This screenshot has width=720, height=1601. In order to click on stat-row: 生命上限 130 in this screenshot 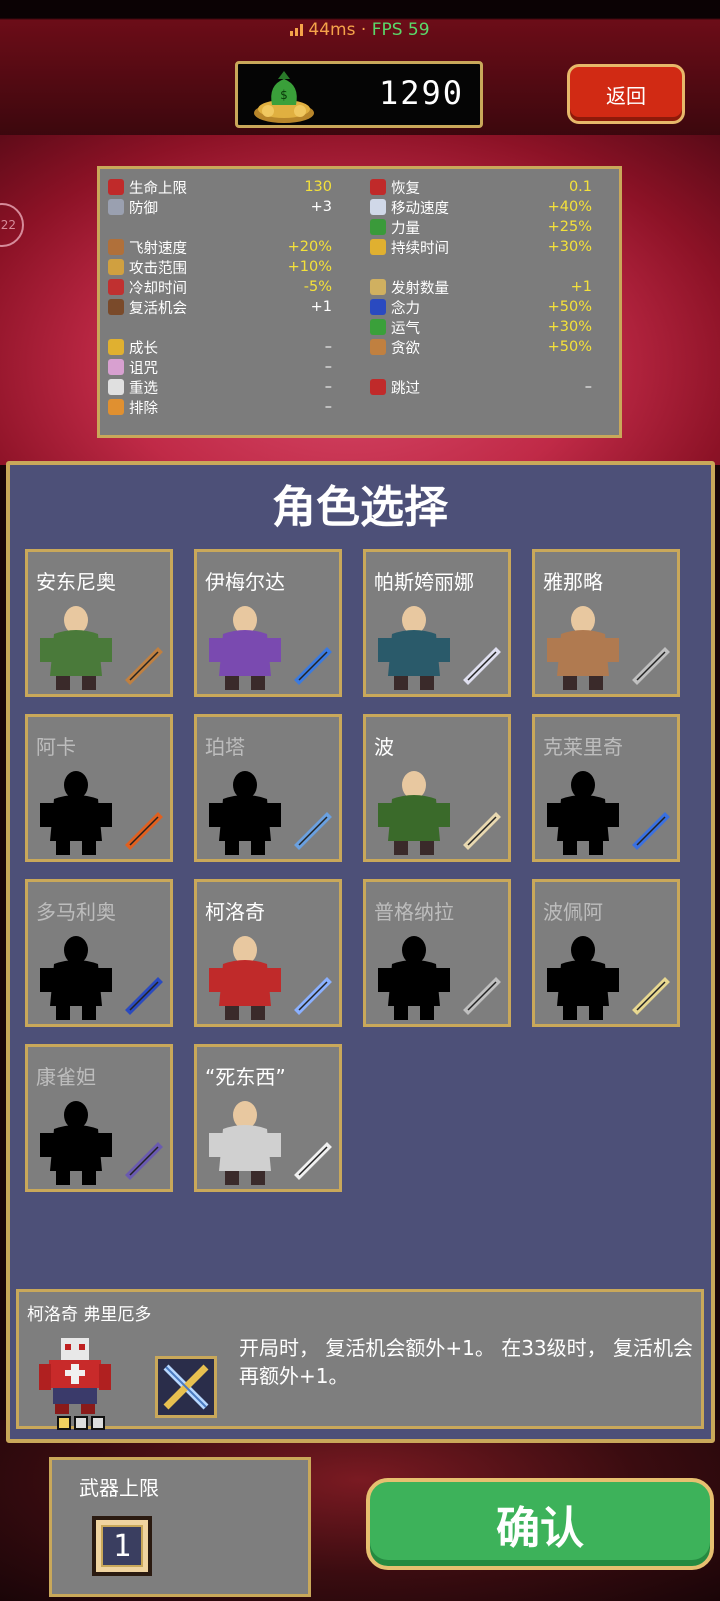, I will do `click(220, 187)`.